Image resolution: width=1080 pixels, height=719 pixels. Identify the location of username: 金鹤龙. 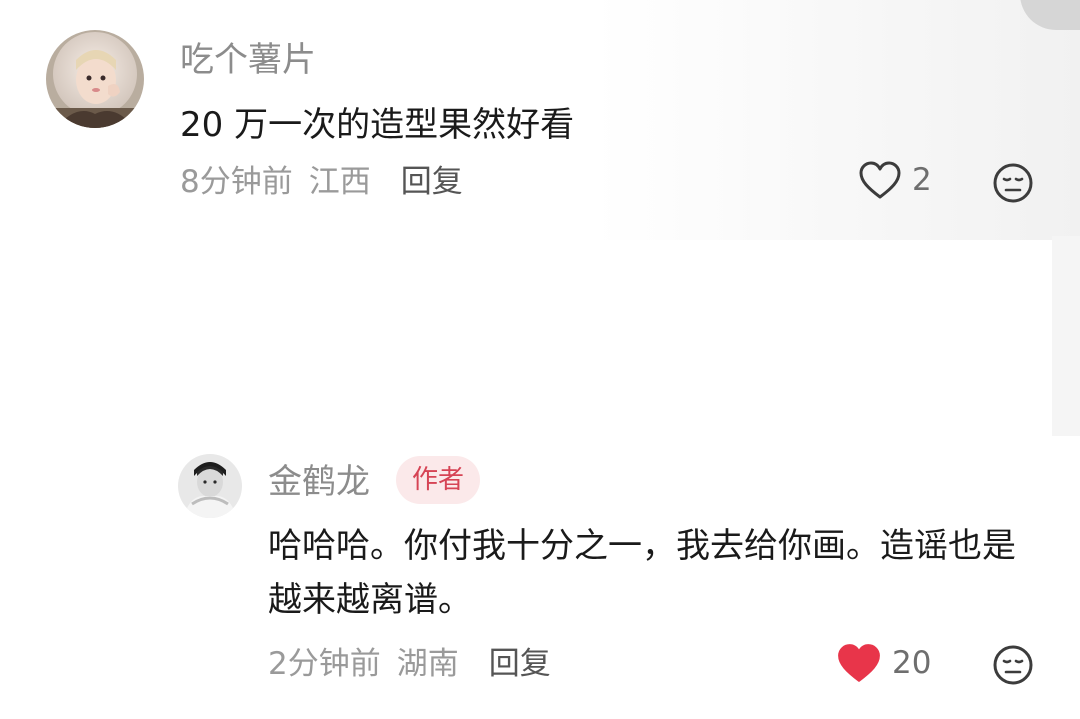
(319, 482).